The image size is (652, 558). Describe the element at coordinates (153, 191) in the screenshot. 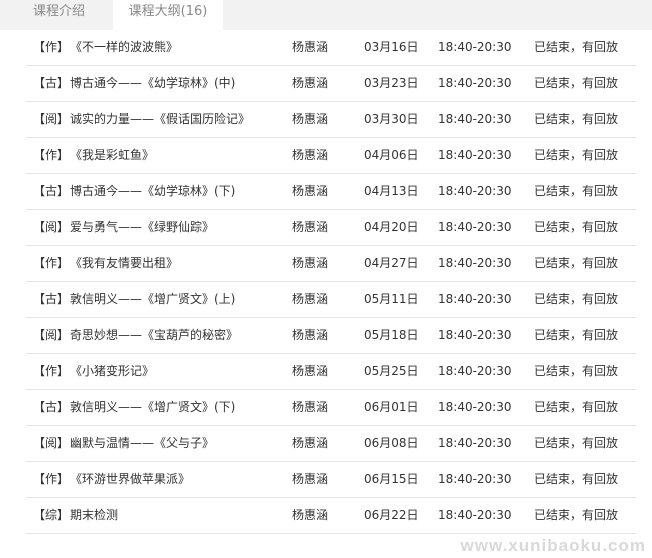

I see `lesson-title: 博古通今——《幼学琼林》(下)` at that location.